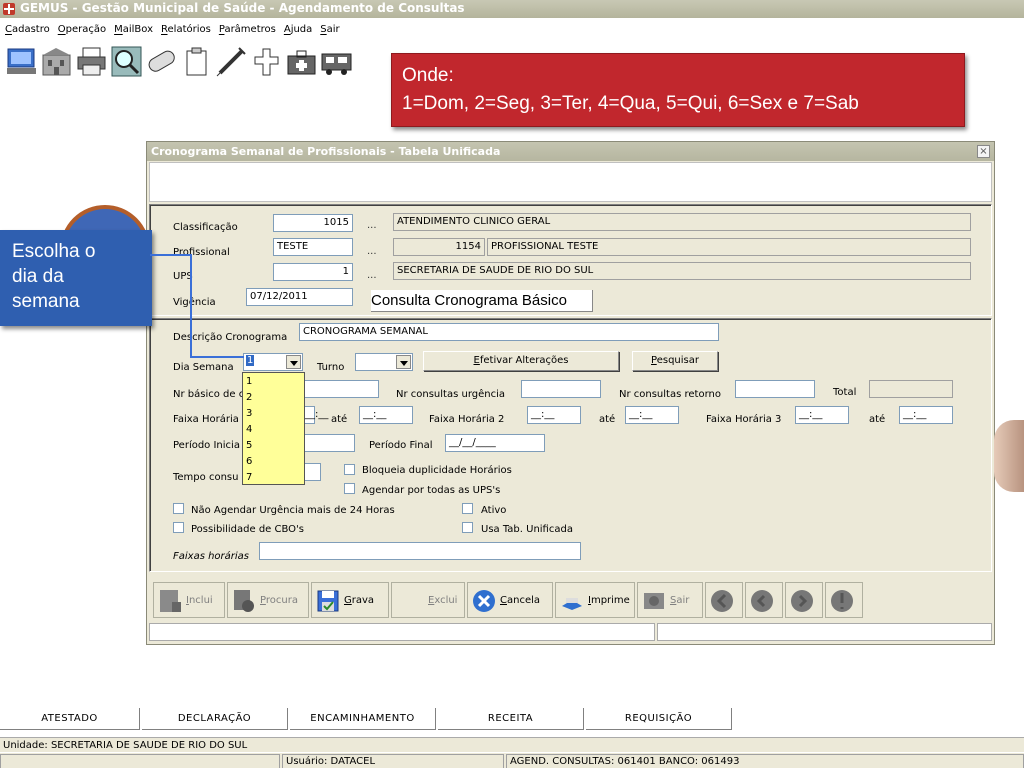 Image resolution: width=1024 pixels, height=768 pixels. What do you see at coordinates (266, 61) in the screenshot?
I see `cross-icon` at bounding box center [266, 61].